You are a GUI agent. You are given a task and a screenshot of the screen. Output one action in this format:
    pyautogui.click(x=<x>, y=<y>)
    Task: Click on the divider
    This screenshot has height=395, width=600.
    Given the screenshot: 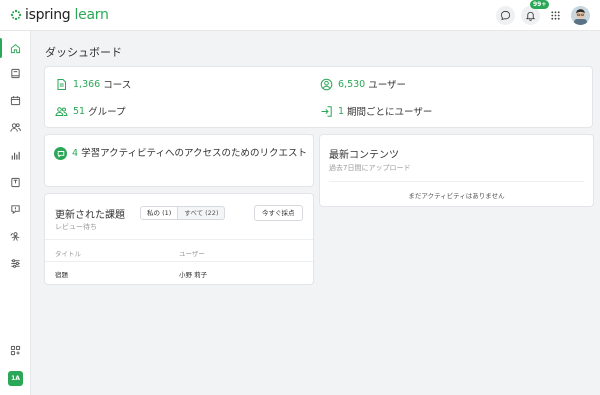 What is the action you would take?
    pyautogui.click(x=456, y=181)
    